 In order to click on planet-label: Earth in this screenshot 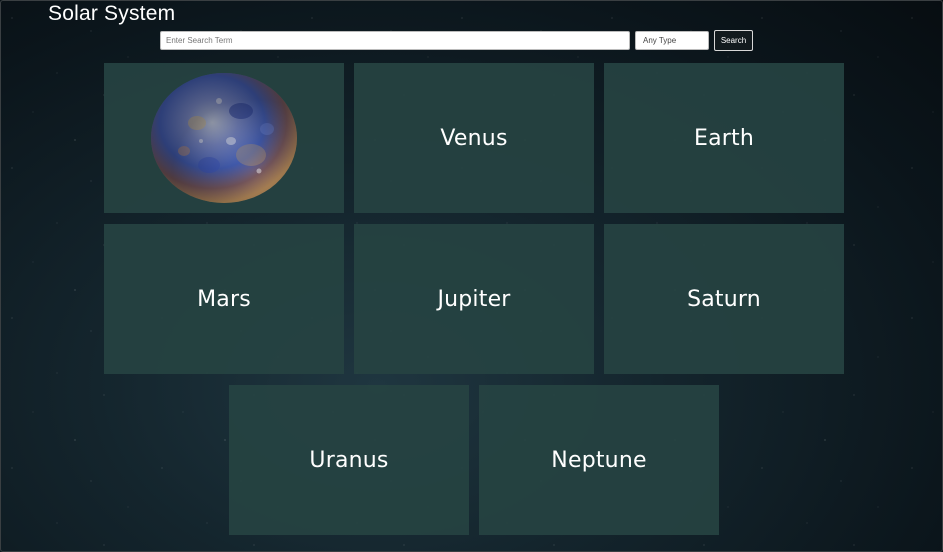, I will do `click(724, 138)`.